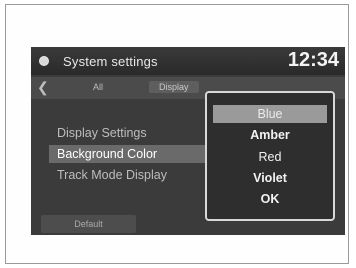 The image size is (356, 268). What do you see at coordinates (128, 133) in the screenshot?
I see `list-item-display-settings: Display Settings` at bounding box center [128, 133].